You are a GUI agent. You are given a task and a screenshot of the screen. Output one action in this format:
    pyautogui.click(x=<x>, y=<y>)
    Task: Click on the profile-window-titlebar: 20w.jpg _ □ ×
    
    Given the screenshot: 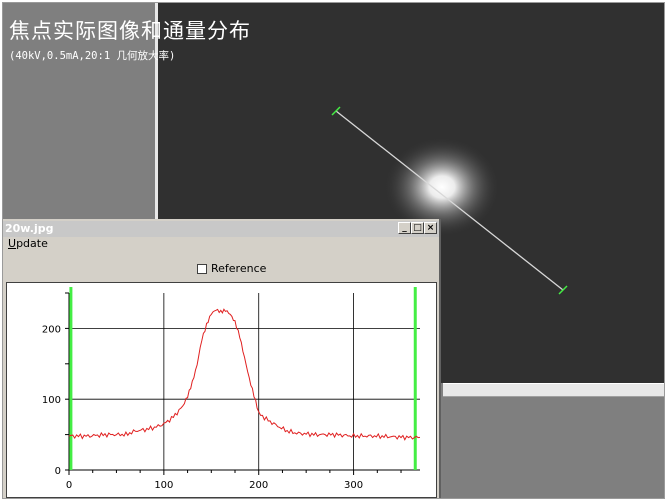 What is the action you would take?
    pyautogui.click(x=221, y=229)
    